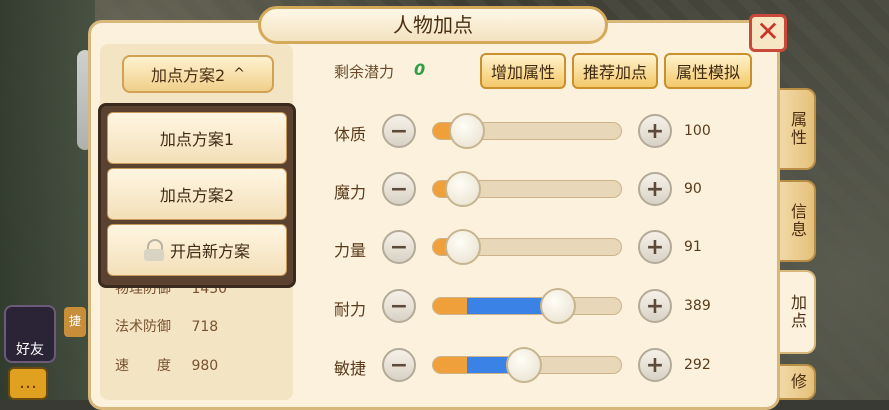  I want to click on close-button: ✕, so click(768, 33).